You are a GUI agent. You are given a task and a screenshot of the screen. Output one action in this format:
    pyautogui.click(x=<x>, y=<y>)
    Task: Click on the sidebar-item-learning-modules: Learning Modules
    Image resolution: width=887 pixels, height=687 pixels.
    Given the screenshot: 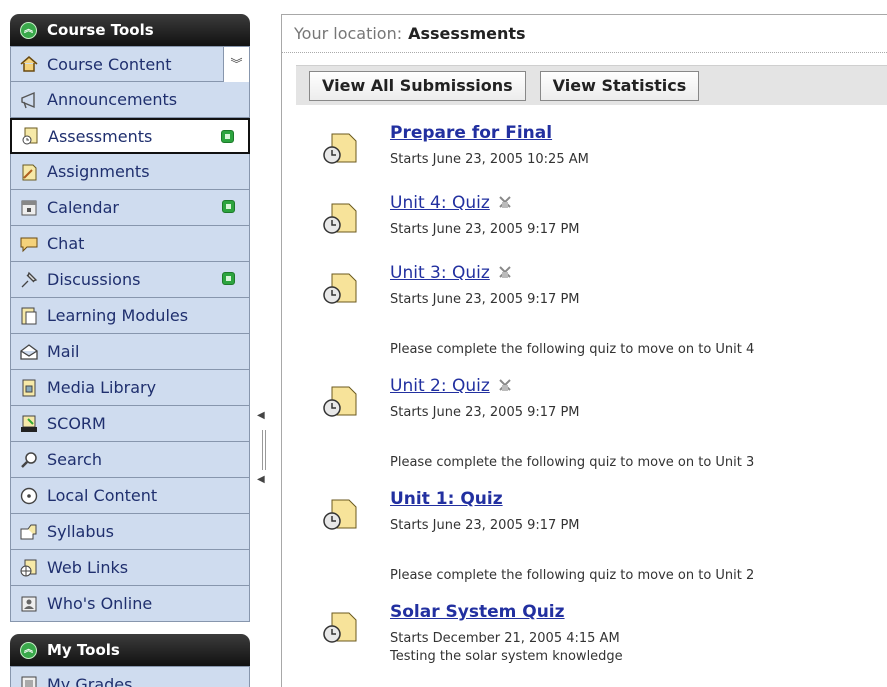 What is the action you would take?
    pyautogui.click(x=130, y=316)
    